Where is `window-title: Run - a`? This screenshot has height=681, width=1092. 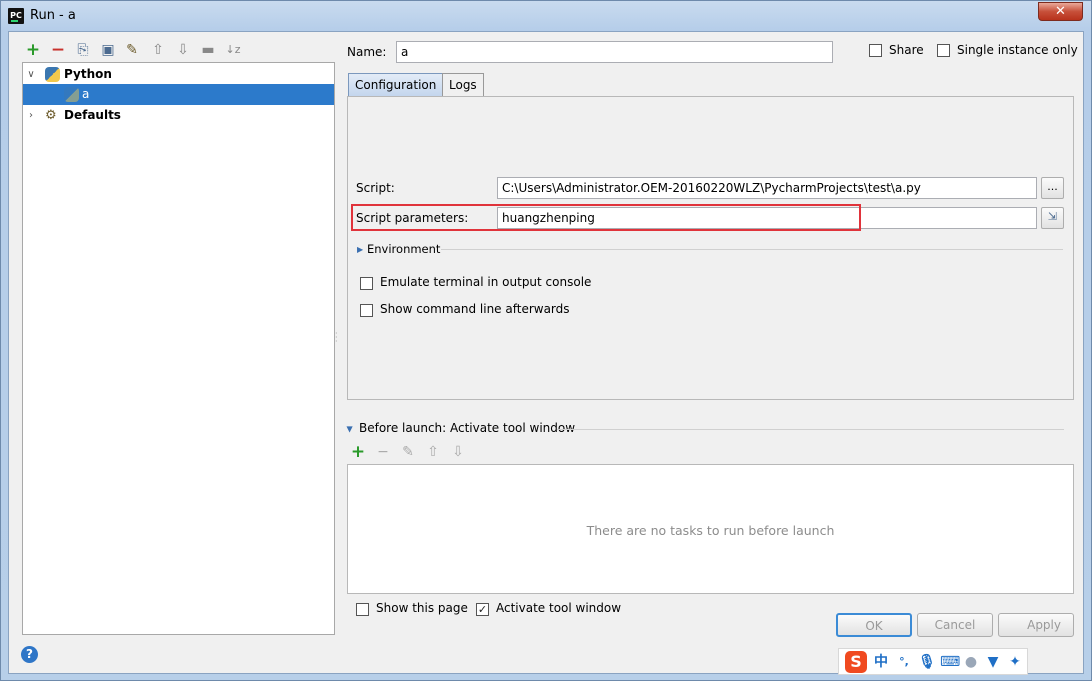 window-title: Run - a is located at coordinates (53, 15).